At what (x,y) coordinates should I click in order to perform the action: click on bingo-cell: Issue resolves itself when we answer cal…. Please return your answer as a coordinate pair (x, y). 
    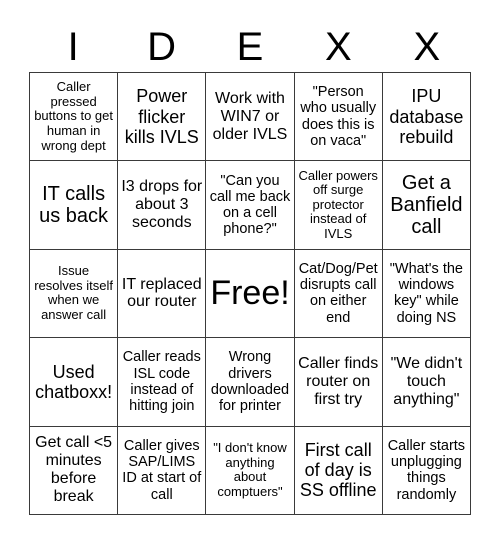
    Looking at the image, I should click on (74, 294).